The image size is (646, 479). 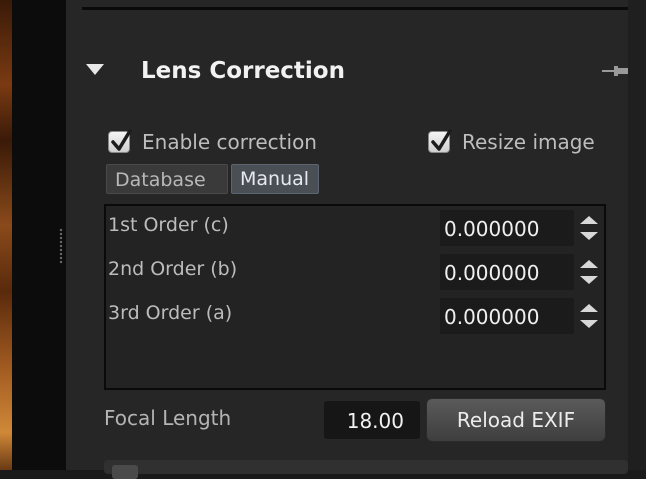 I want to click on coefficient-a-field: 0.000000, so click(x=507, y=316).